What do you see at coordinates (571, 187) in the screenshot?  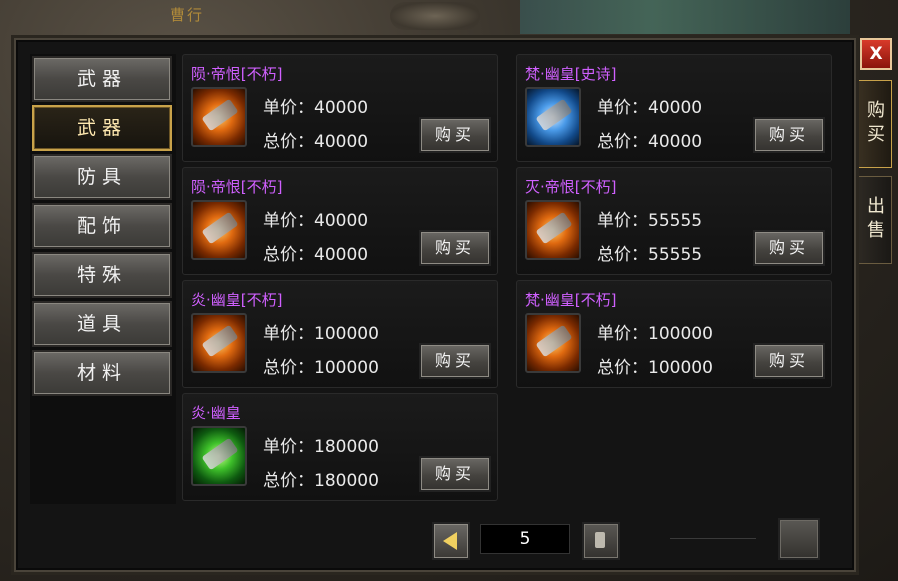 I see `item-name: 灭·帝恨[不朽]` at bounding box center [571, 187].